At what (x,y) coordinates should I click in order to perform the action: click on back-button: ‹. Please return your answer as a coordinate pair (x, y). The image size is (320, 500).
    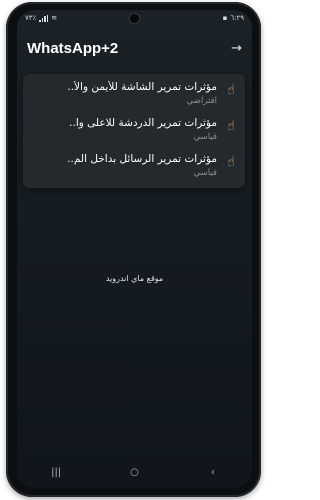
    Looking at the image, I should click on (213, 472).